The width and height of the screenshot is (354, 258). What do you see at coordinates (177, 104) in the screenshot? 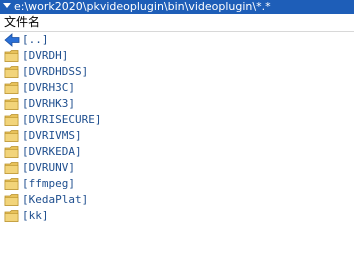
I see `folder-item-dvrhk3: [DVRHK3]` at bounding box center [177, 104].